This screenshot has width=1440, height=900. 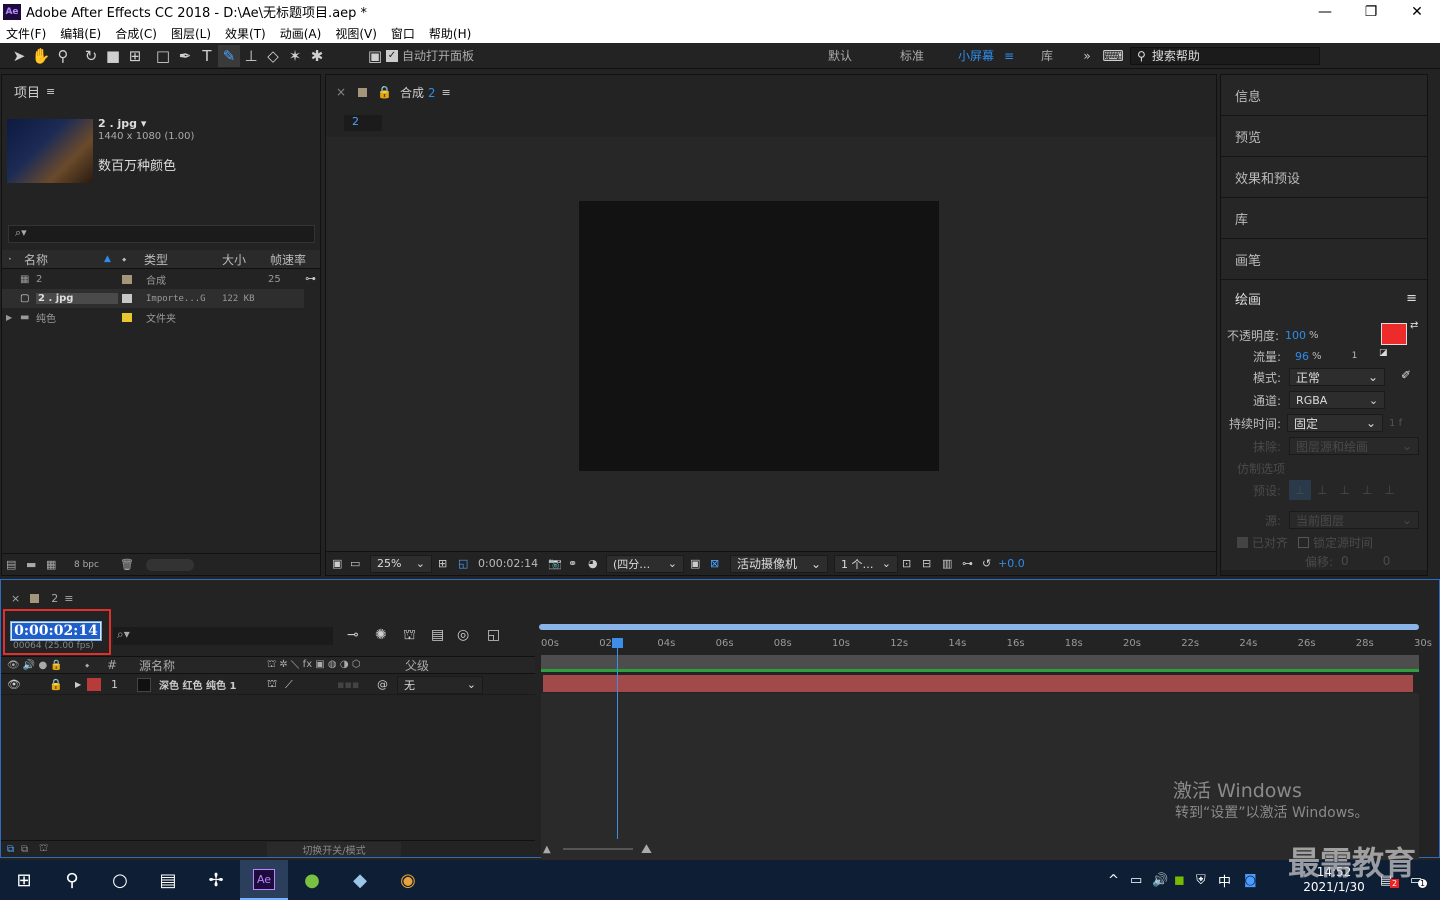 I want to click on task-view-icon: ▤, so click(x=168, y=880).